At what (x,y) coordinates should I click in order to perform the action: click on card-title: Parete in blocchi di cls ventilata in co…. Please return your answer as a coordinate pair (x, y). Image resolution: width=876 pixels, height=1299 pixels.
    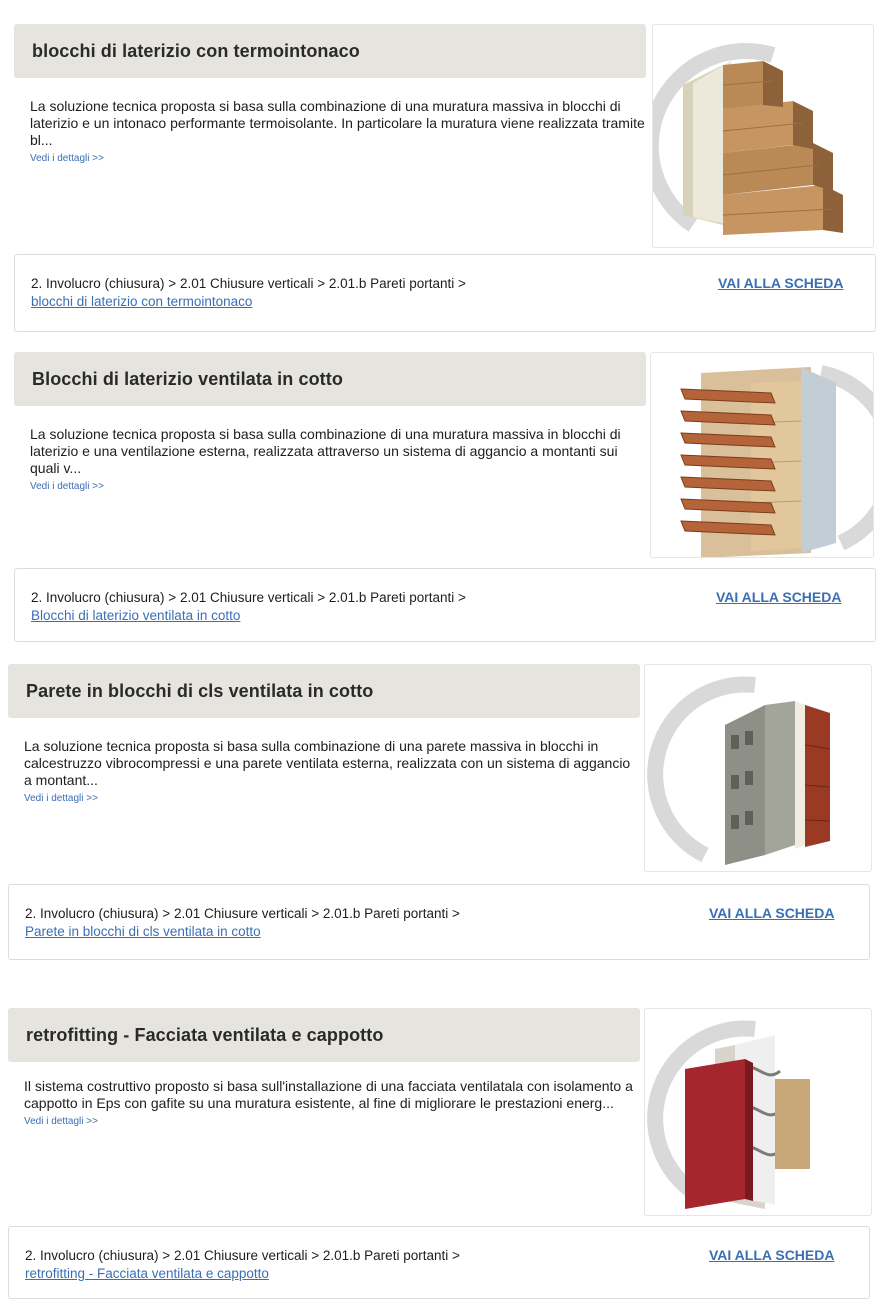
    Looking at the image, I should click on (324, 691).